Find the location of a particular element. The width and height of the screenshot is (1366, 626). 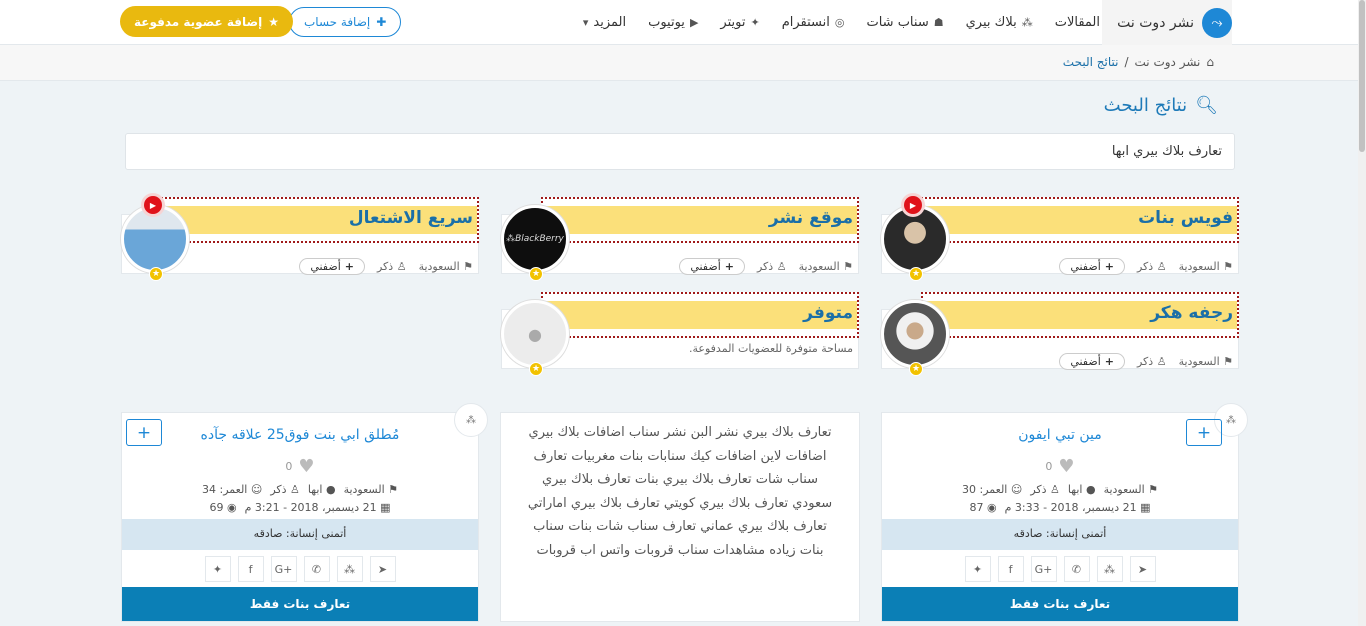

date: ▦ 21 ديسمبر، 2018 - 3:33 م is located at coordinates (1077, 507).